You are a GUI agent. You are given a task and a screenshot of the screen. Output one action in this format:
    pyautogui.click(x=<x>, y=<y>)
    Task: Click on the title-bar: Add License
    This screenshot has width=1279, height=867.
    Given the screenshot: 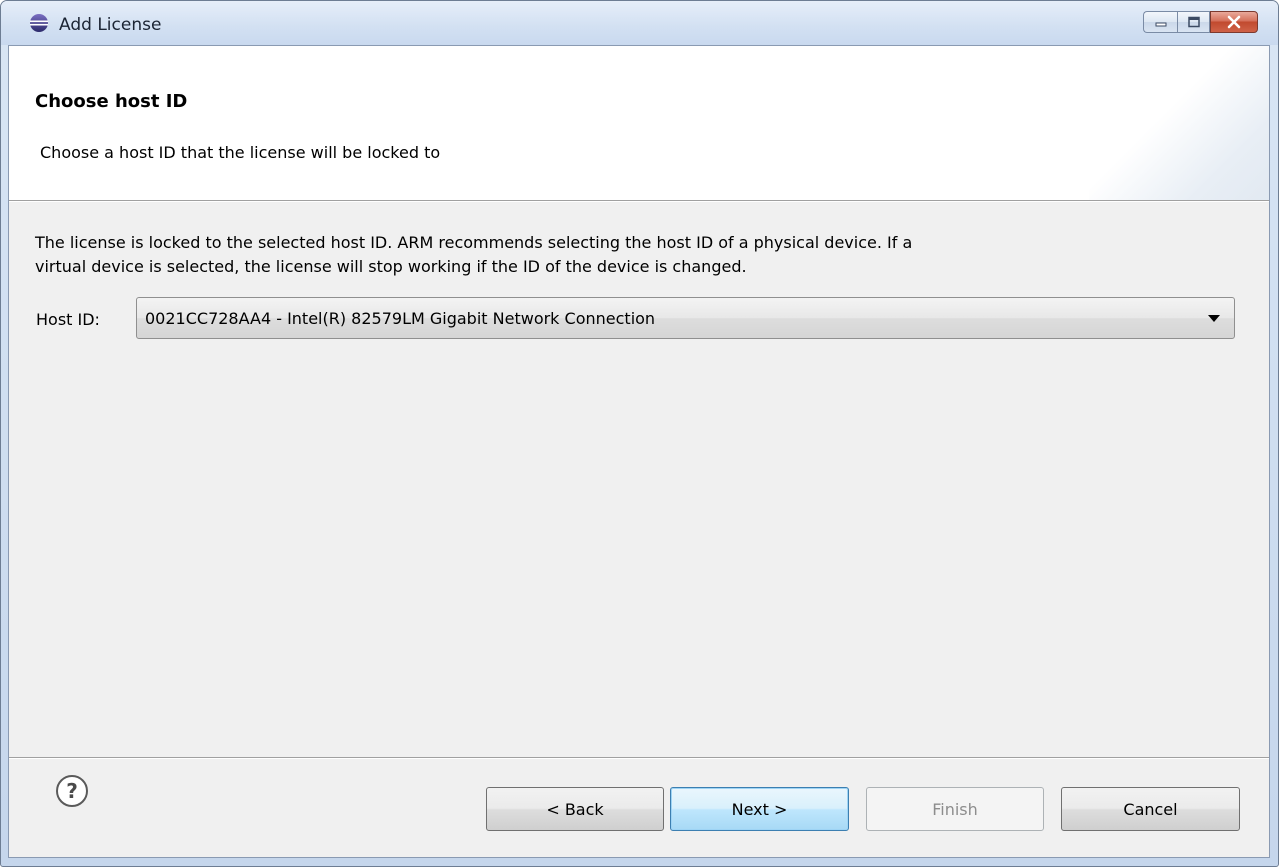 What is the action you would take?
    pyautogui.click(x=639, y=23)
    